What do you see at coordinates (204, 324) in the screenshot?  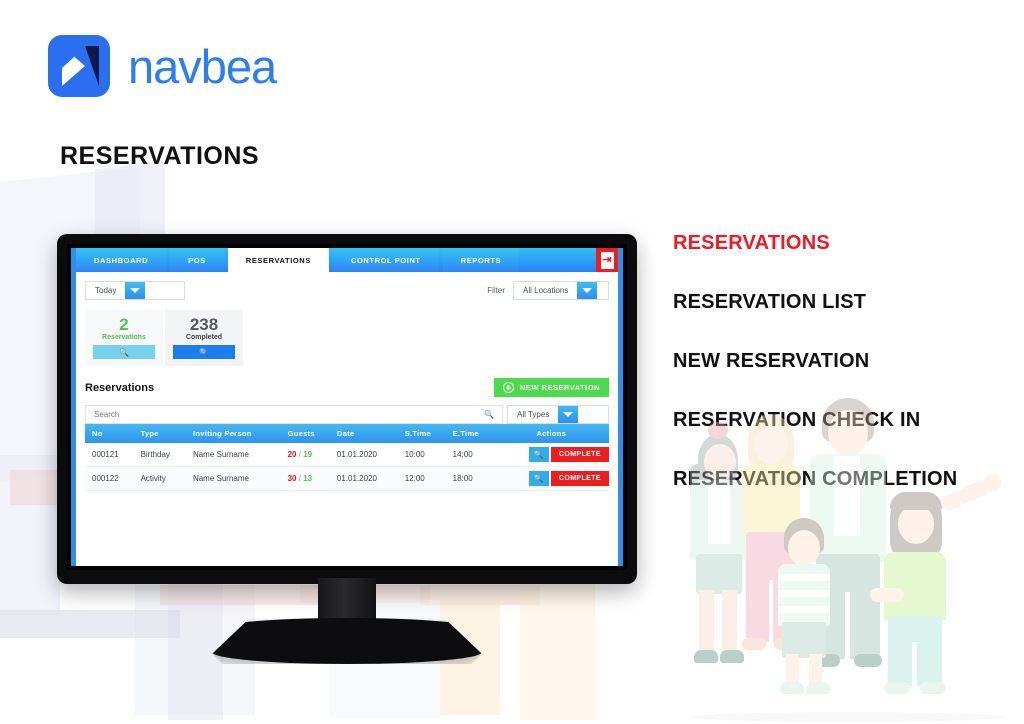 I see `stat-value: 238` at bounding box center [204, 324].